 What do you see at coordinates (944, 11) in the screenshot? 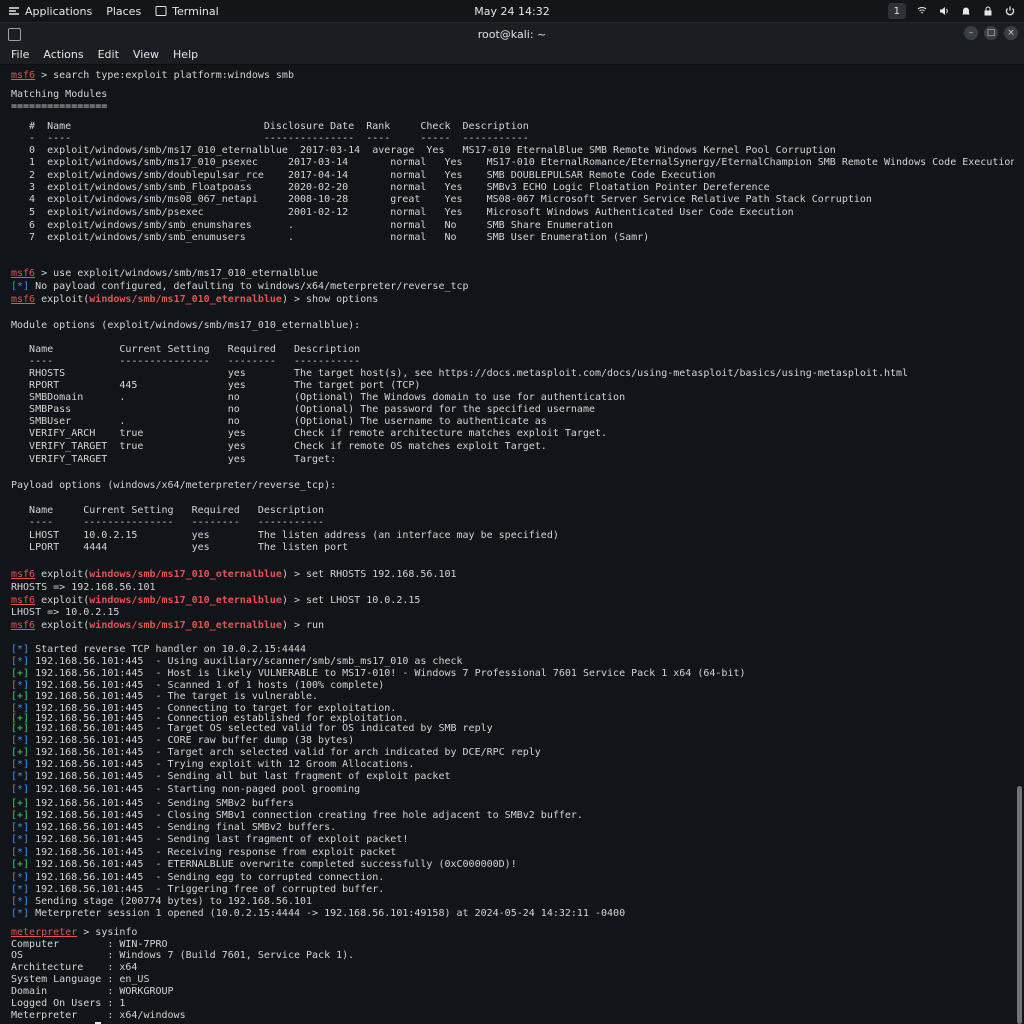
I see `volume-icon` at bounding box center [944, 11].